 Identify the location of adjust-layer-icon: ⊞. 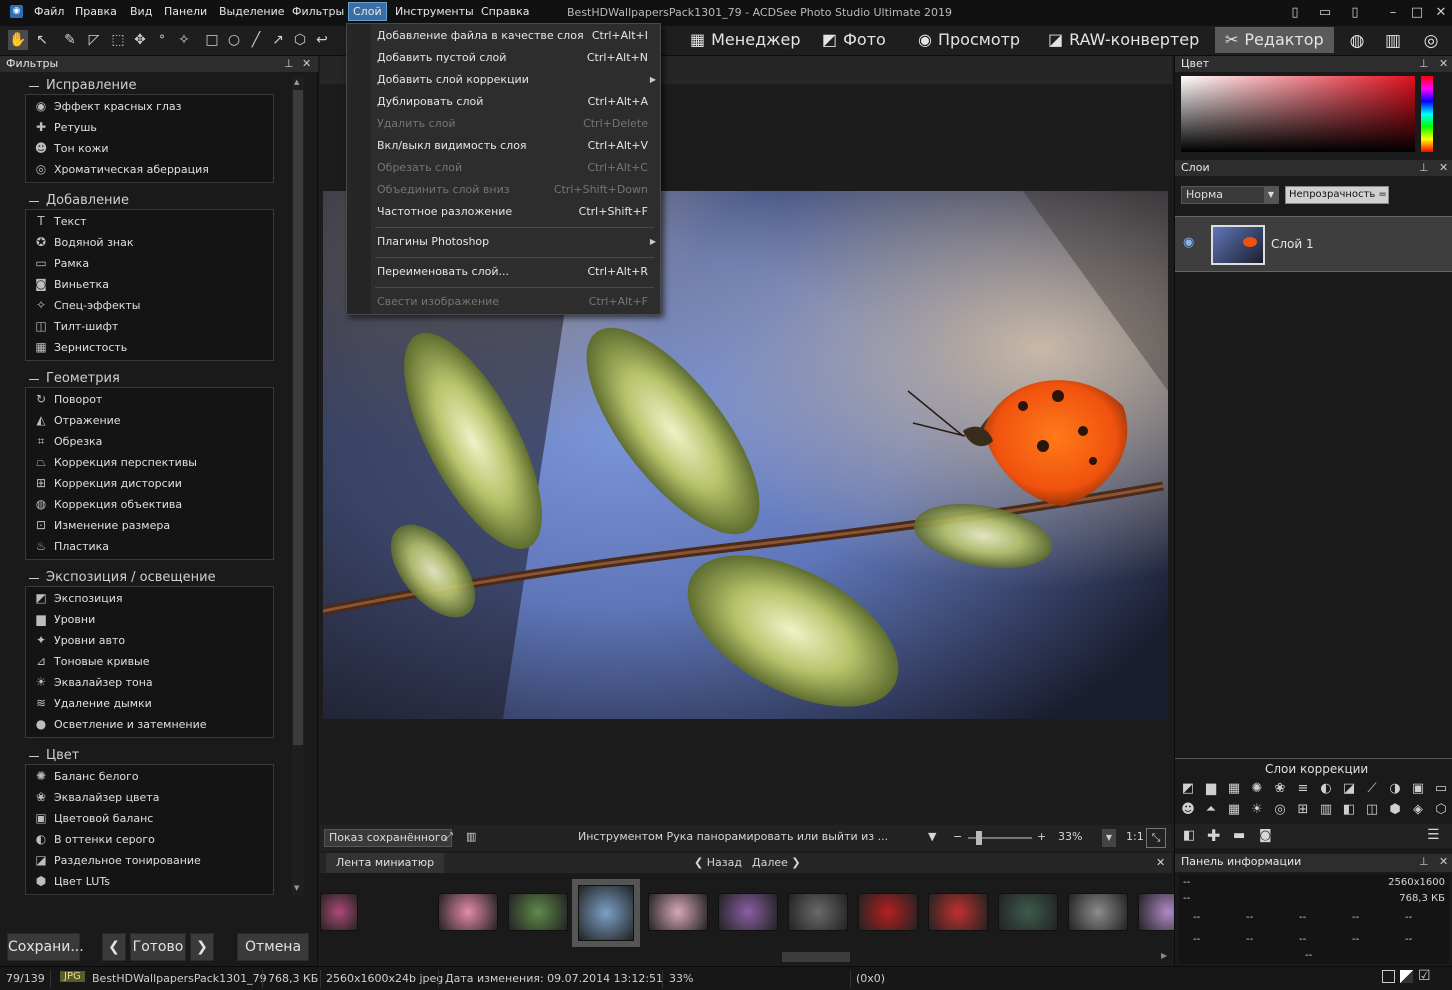
(1303, 810).